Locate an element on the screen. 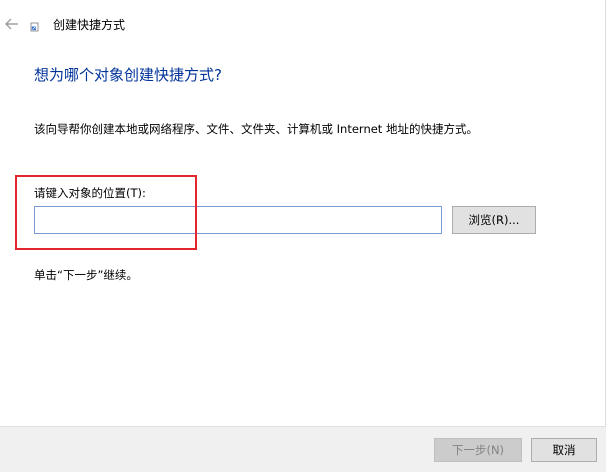 This screenshot has width=606, height=472. location-label: 请键入对象的位置(T): is located at coordinates (90, 193).